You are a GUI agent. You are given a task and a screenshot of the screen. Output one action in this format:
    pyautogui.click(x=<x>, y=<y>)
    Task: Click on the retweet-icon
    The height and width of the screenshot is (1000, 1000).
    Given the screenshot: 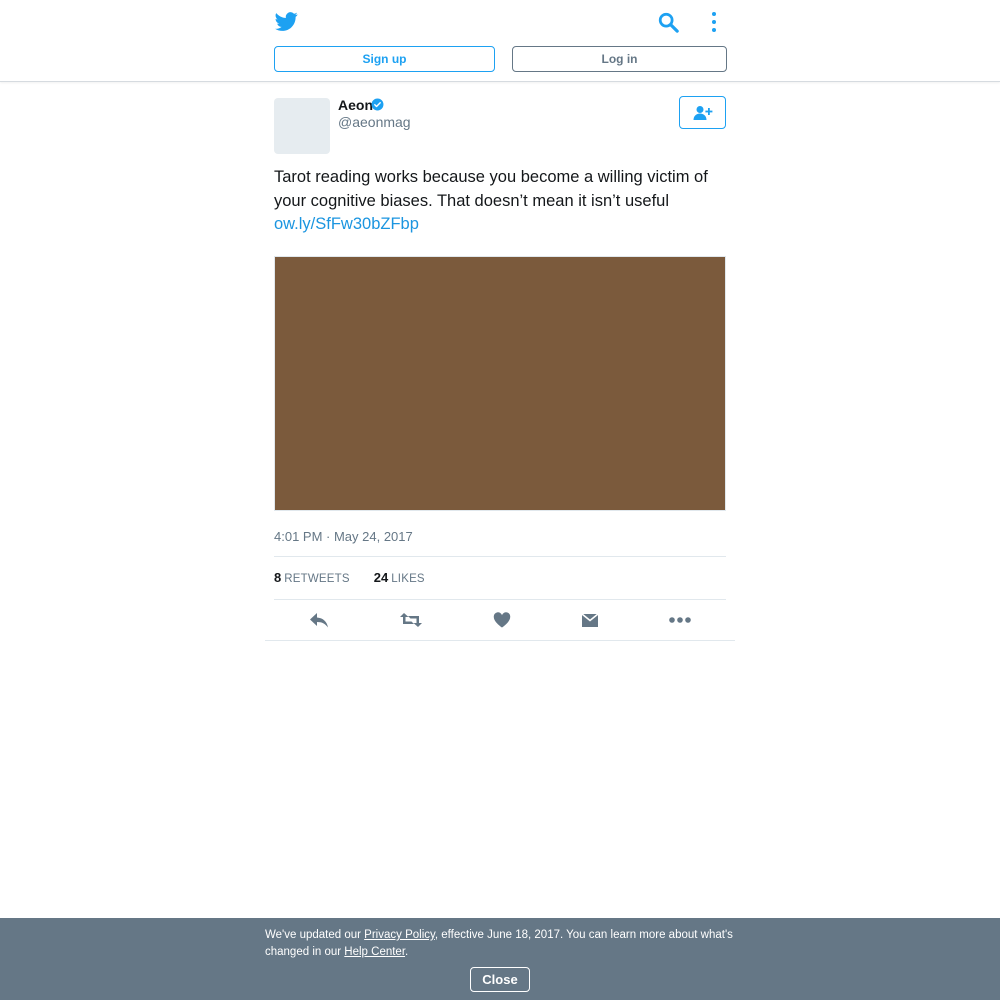 What is the action you would take?
    pyautogui.click(x=411, y=620)
    